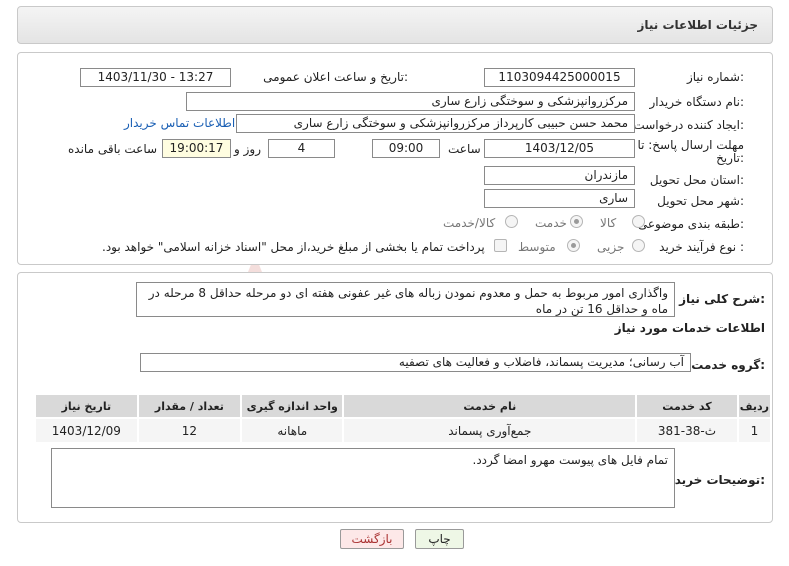 Image resolution: width=789 pixels, height=566 pixels. Describe the element at coordinates (113, 149) in the screenshot. I see `remaining-time-label: ساعت باقی مانده` at that location.